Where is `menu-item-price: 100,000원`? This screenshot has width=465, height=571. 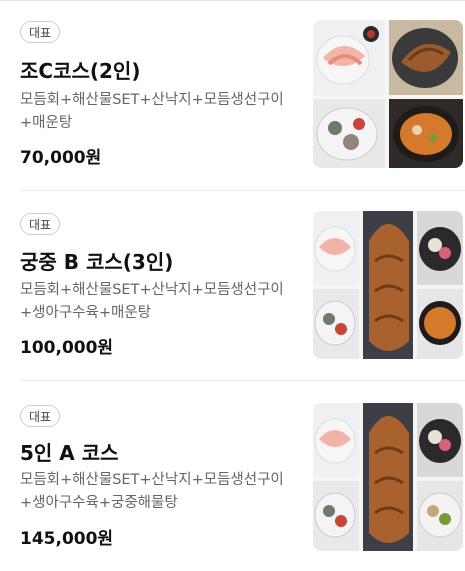
menu-item-price: 100,000원 is located at coordinates (67, 348).